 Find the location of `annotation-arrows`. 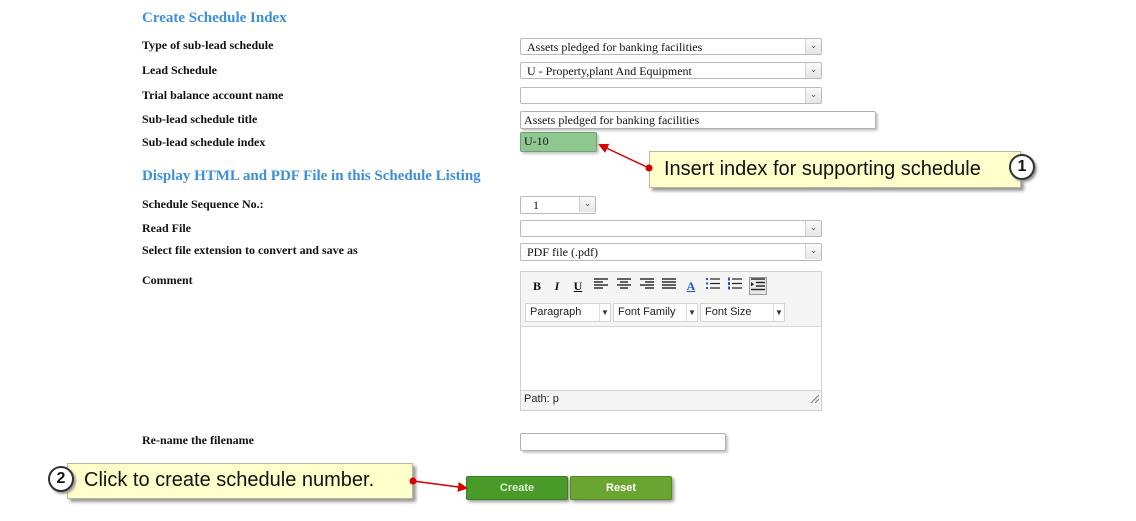

annotation-arrows is located at coordinates (531, 317).